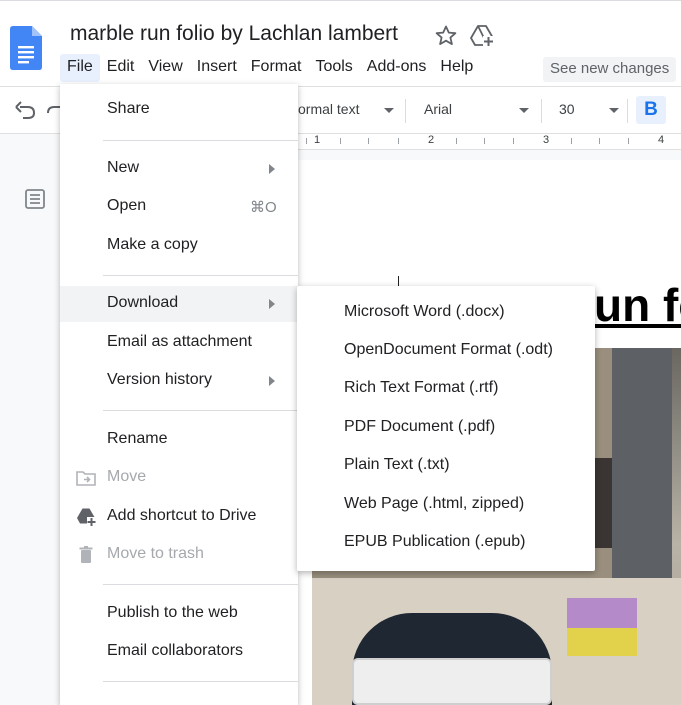 Image resolution: width=681 pixels, height=705 pixels. I want to click on download-pdf: PDF Document (.pdf), so click(446, 428).